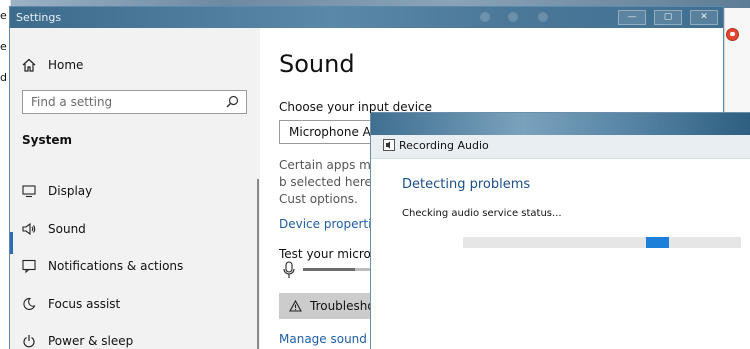 The width and height of the screenshot is (750, 349). Describe the element at coordinates (70, 191) in the screenshot. I see `sidebar-item-label: Display` at that location.